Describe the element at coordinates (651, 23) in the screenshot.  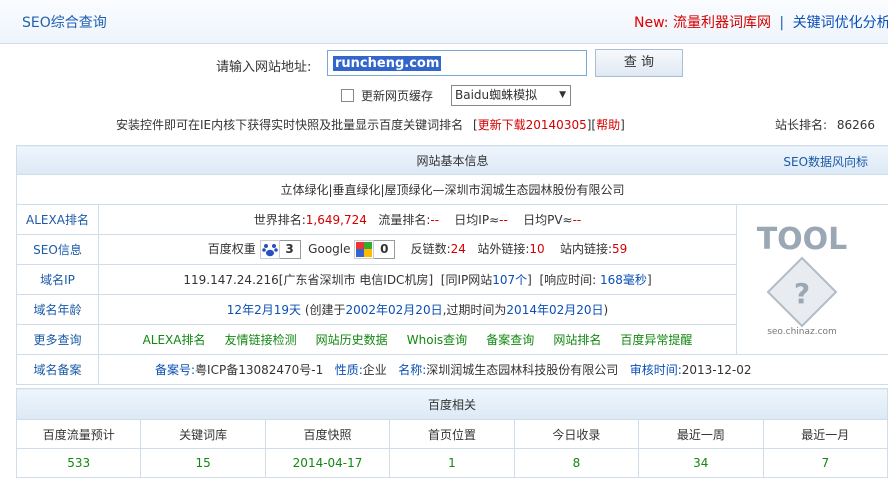
I see `new-label: New:` at that location.